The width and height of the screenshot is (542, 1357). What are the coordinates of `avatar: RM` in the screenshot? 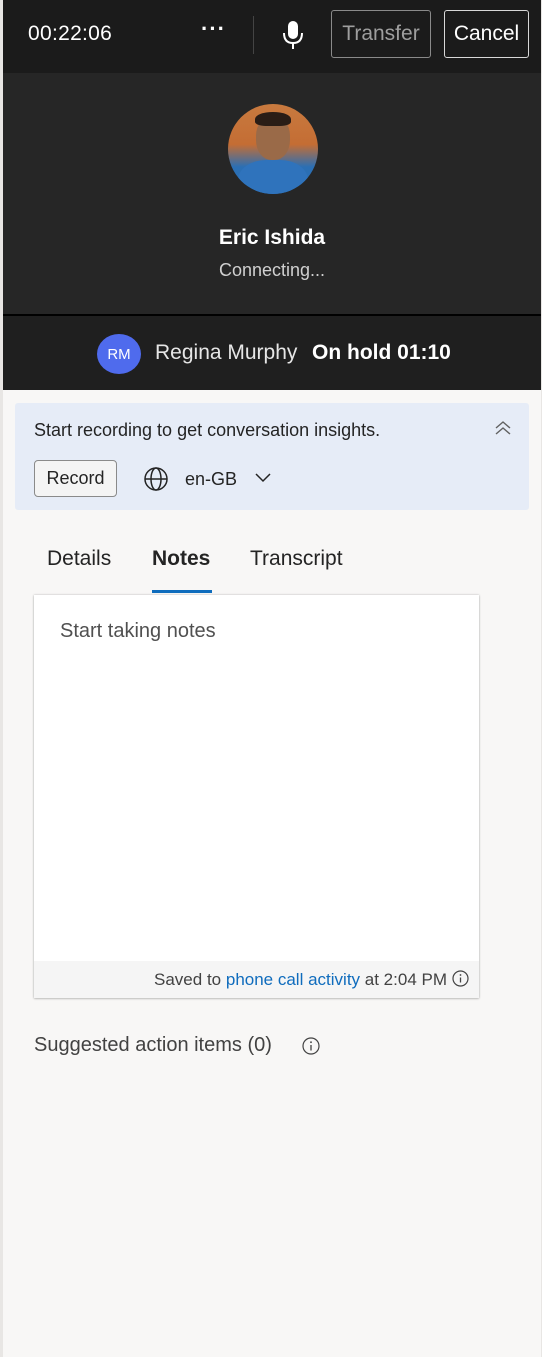 It's located at (119, 354).